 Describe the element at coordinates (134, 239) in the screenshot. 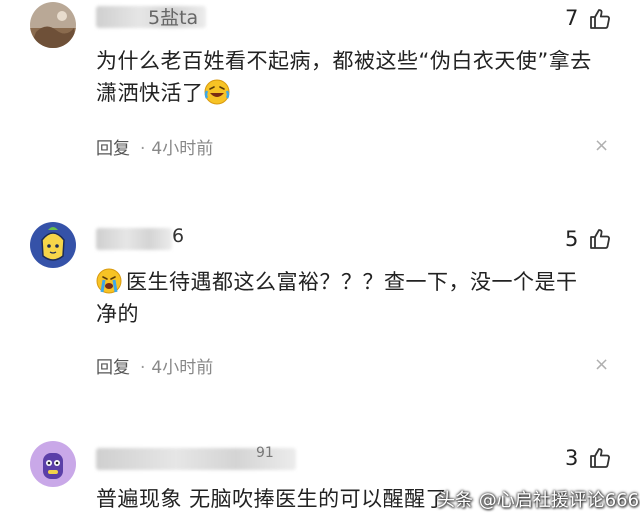

I see `username-blur` at that location.